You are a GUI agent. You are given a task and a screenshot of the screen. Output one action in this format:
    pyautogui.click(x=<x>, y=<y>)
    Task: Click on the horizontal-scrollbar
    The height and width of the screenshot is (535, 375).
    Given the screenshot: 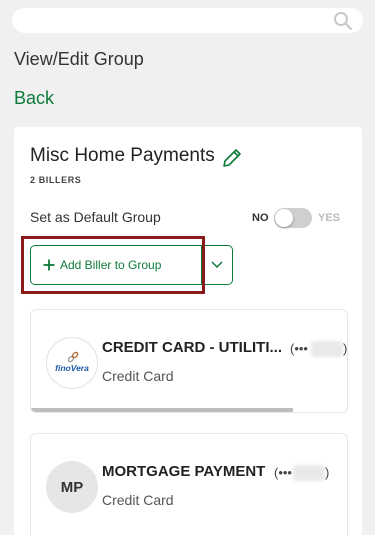 What is the action you would take?
    pyautogui.click(x=162, y=410)
    